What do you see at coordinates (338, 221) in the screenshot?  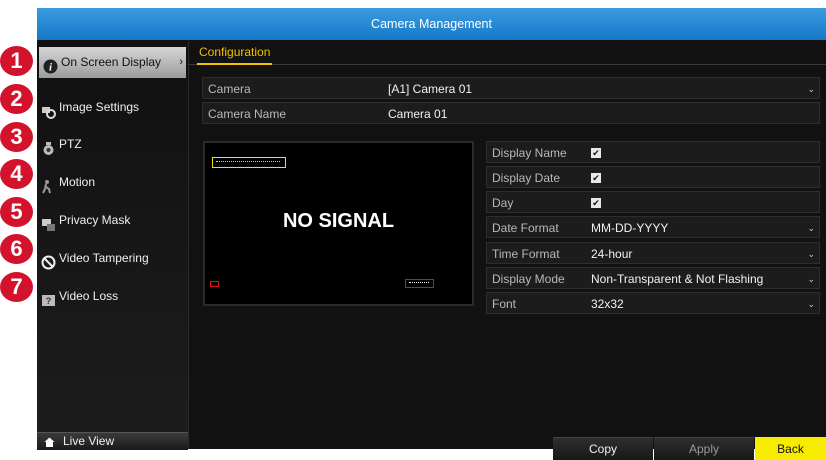 I see `no-signal-text: NO SIGNAL` at bounding box center [338, 221].